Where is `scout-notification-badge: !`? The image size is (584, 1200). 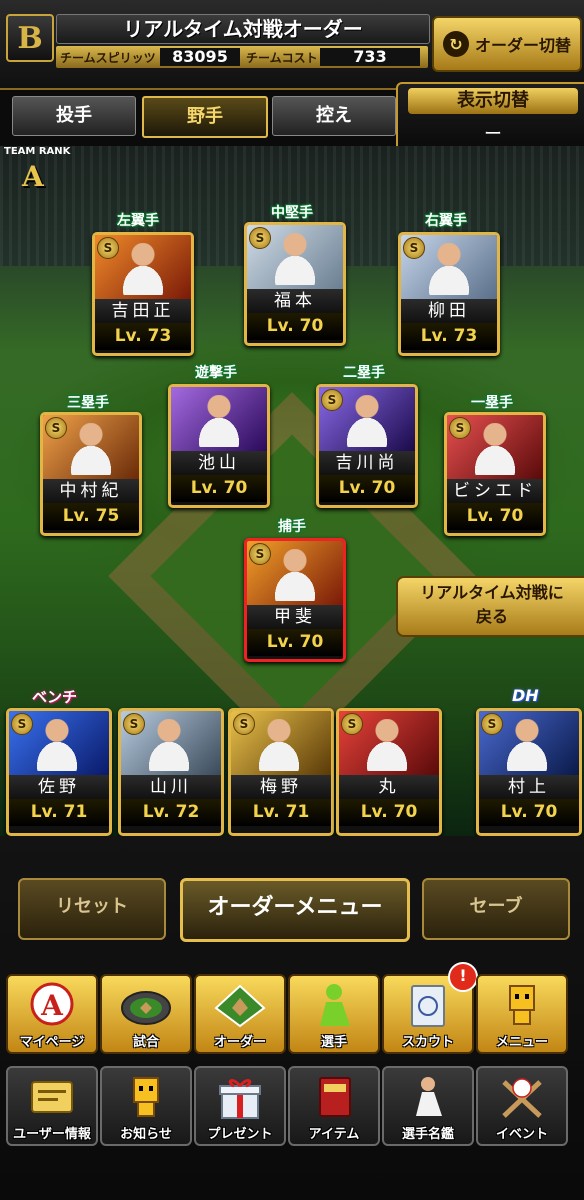 scout-notification-badge: ! is located at coordinates (463, 977).